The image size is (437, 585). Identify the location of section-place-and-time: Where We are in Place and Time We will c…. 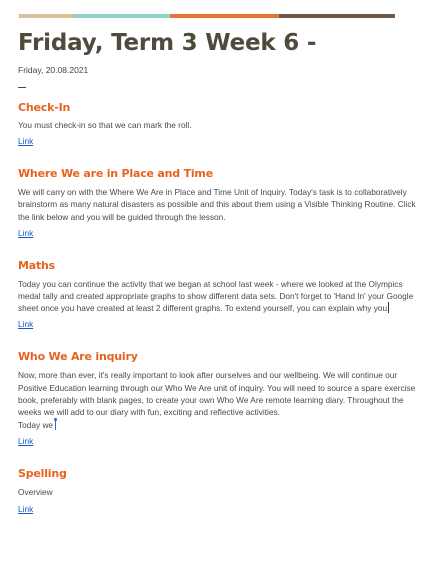
(218, 204).